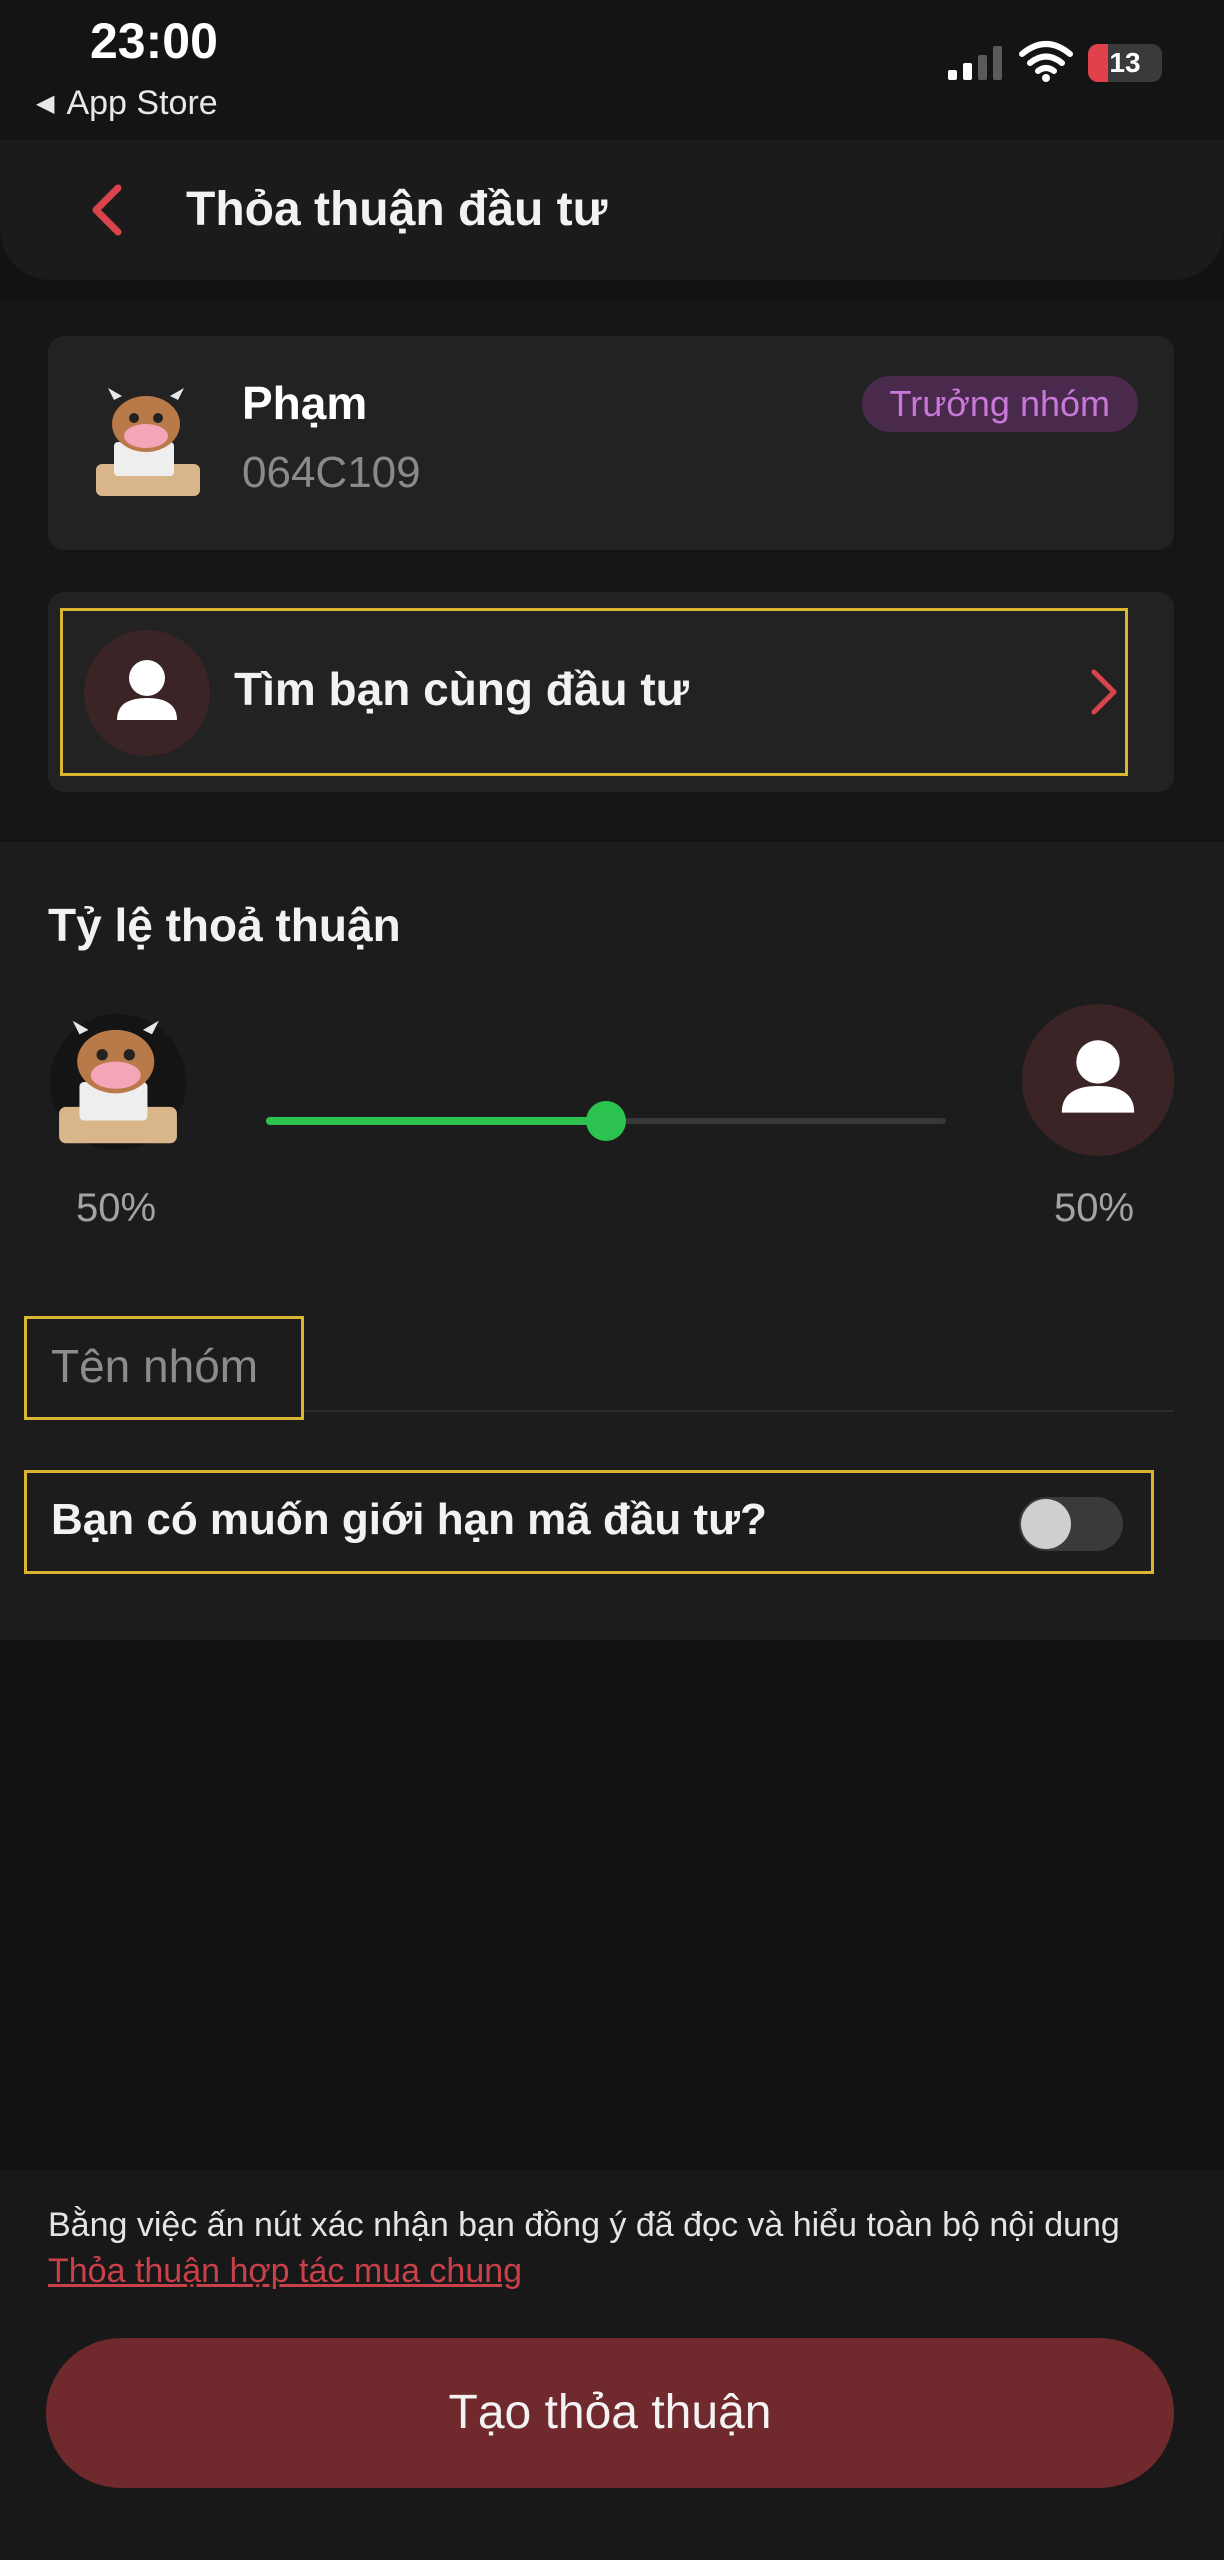 The image size is (1224, 2560). I want to click on find-partner-label: Tìm bạn cùng đầu tư, so click(461, 689).